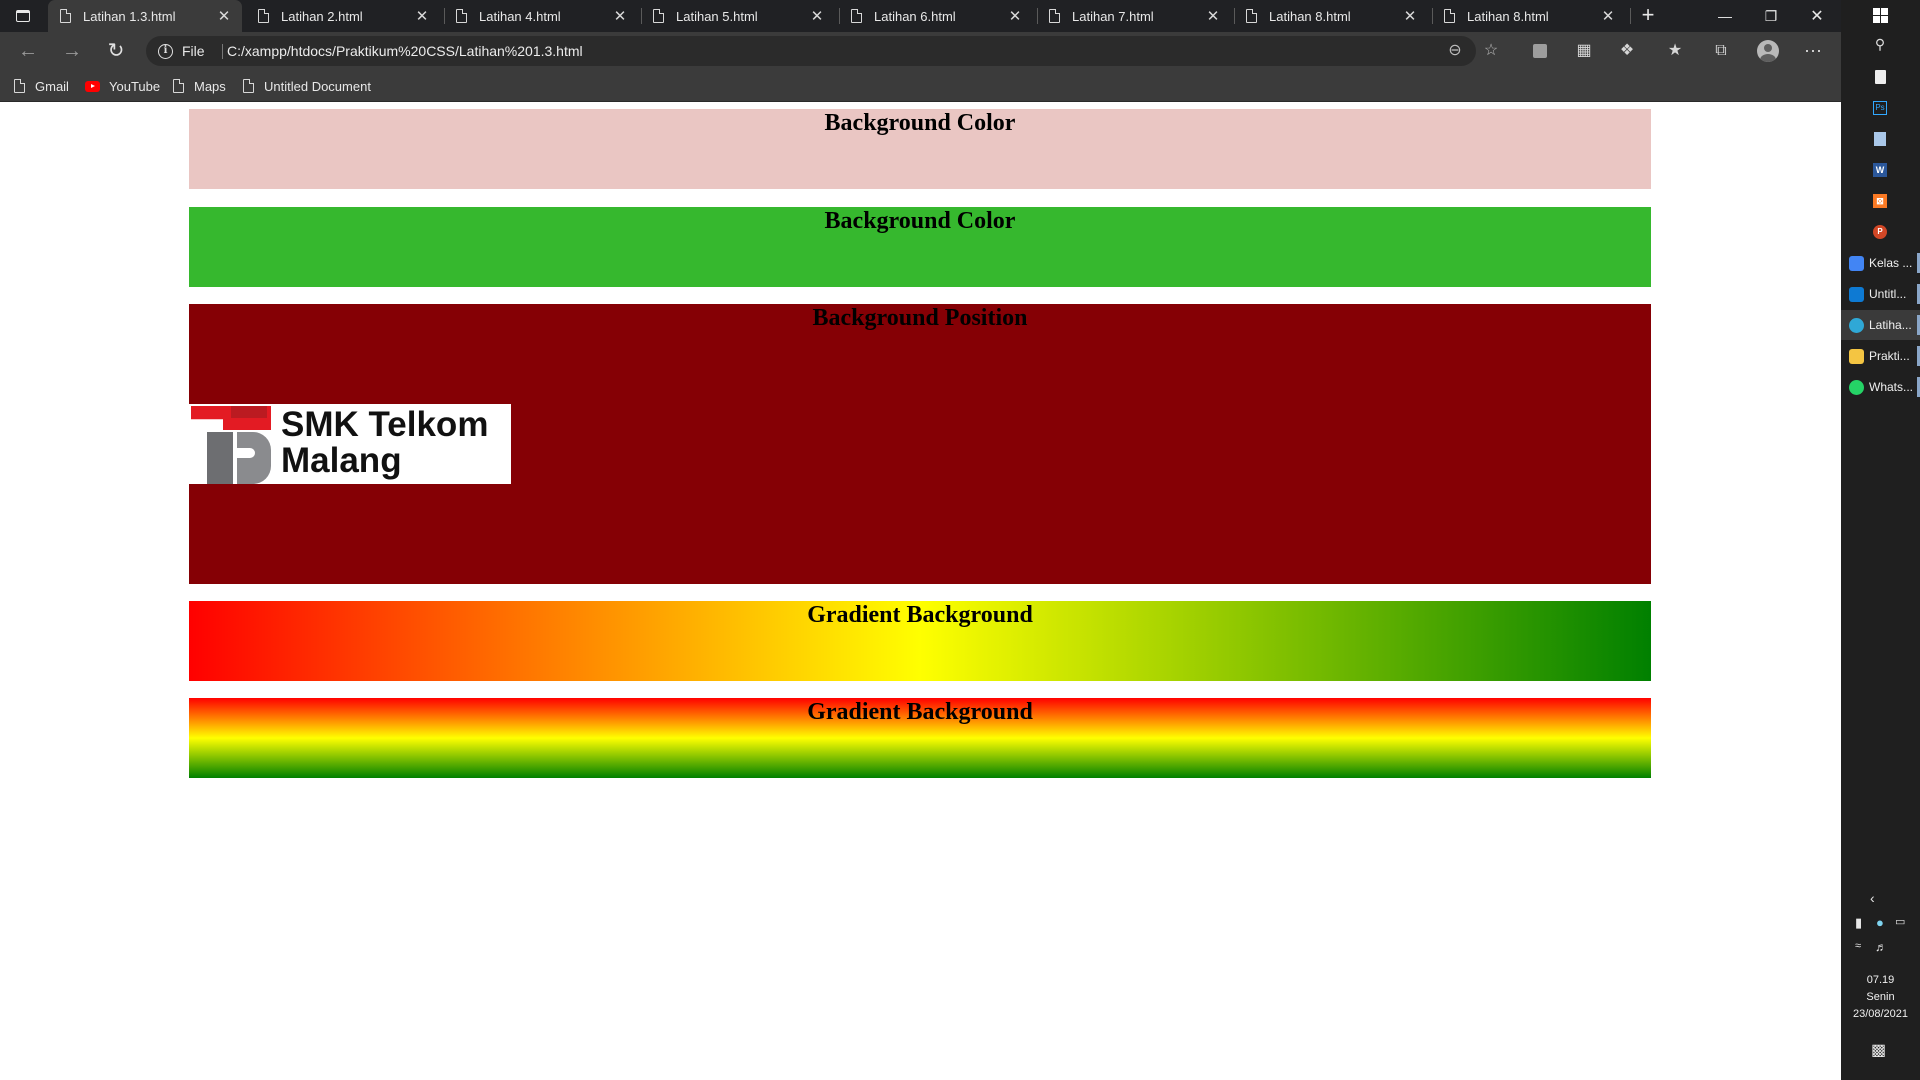 This screenshot has width=1920, height=1080. What do you see at coordinates (1627, 51) in the screenshot?
I see `extensions-puzzle-icon: ❖` at bounding box center [1627, 51].